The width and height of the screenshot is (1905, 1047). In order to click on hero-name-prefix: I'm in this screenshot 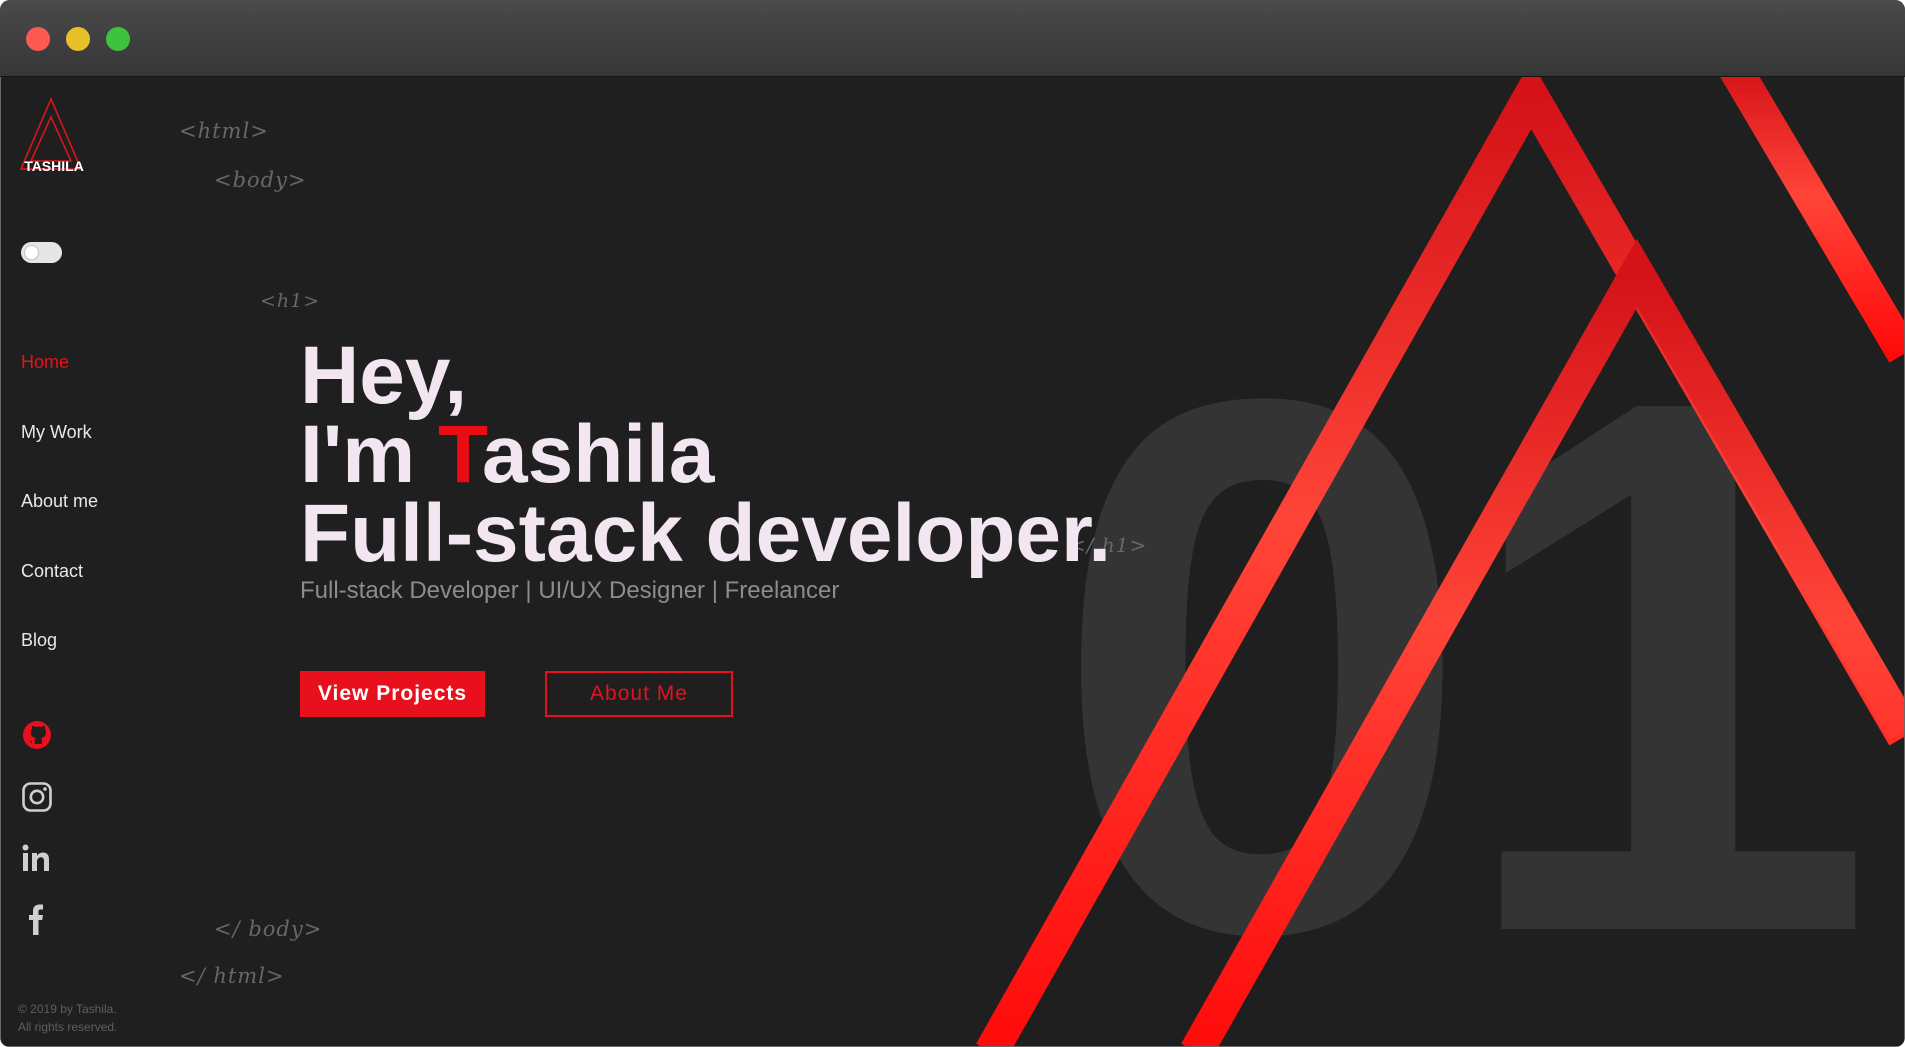, I will do `click(369, 454)`.